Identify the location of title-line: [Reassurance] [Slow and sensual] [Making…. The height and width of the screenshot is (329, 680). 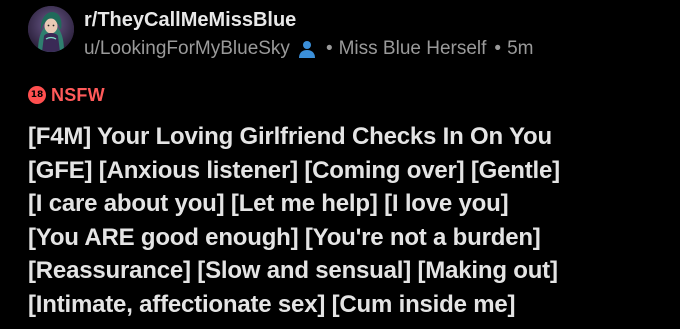
(293, 270).